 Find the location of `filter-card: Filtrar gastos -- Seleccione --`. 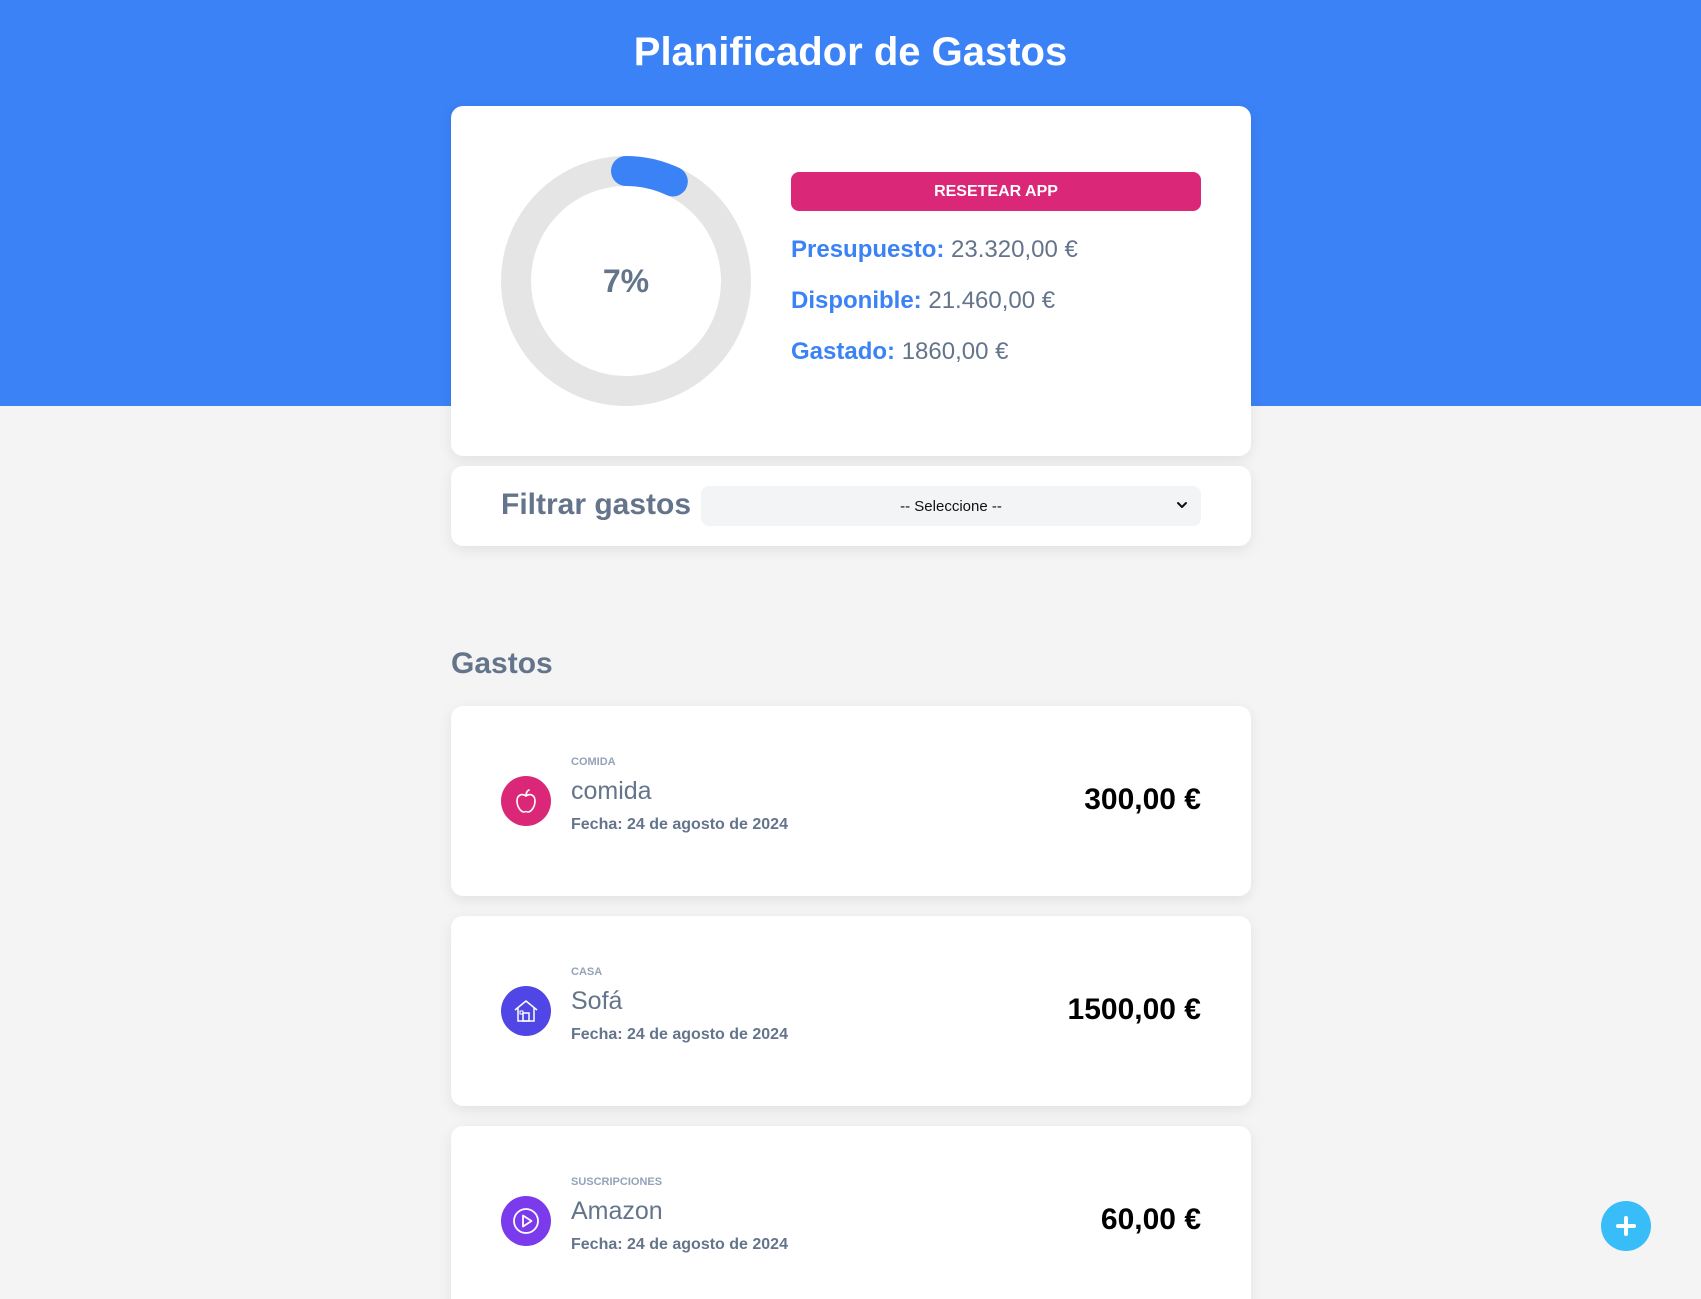

filter-card: Filtrar gastos -- Seleccione -- is located at coordinates (851, 506).